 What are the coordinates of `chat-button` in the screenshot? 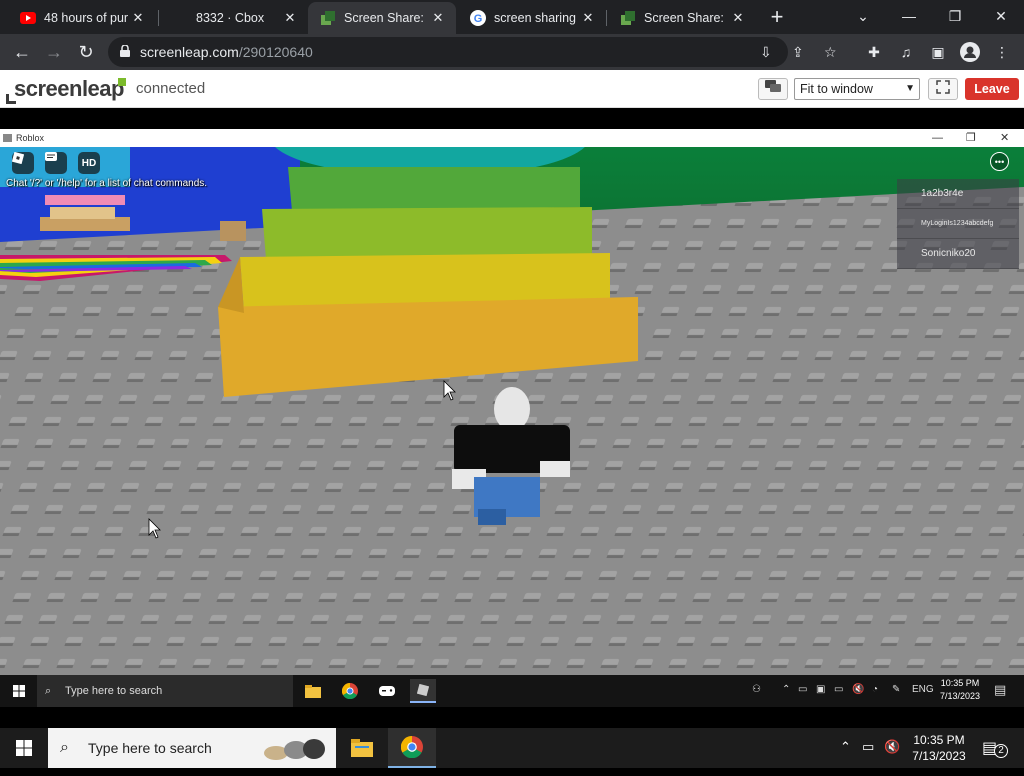 It's located at (773, 89).